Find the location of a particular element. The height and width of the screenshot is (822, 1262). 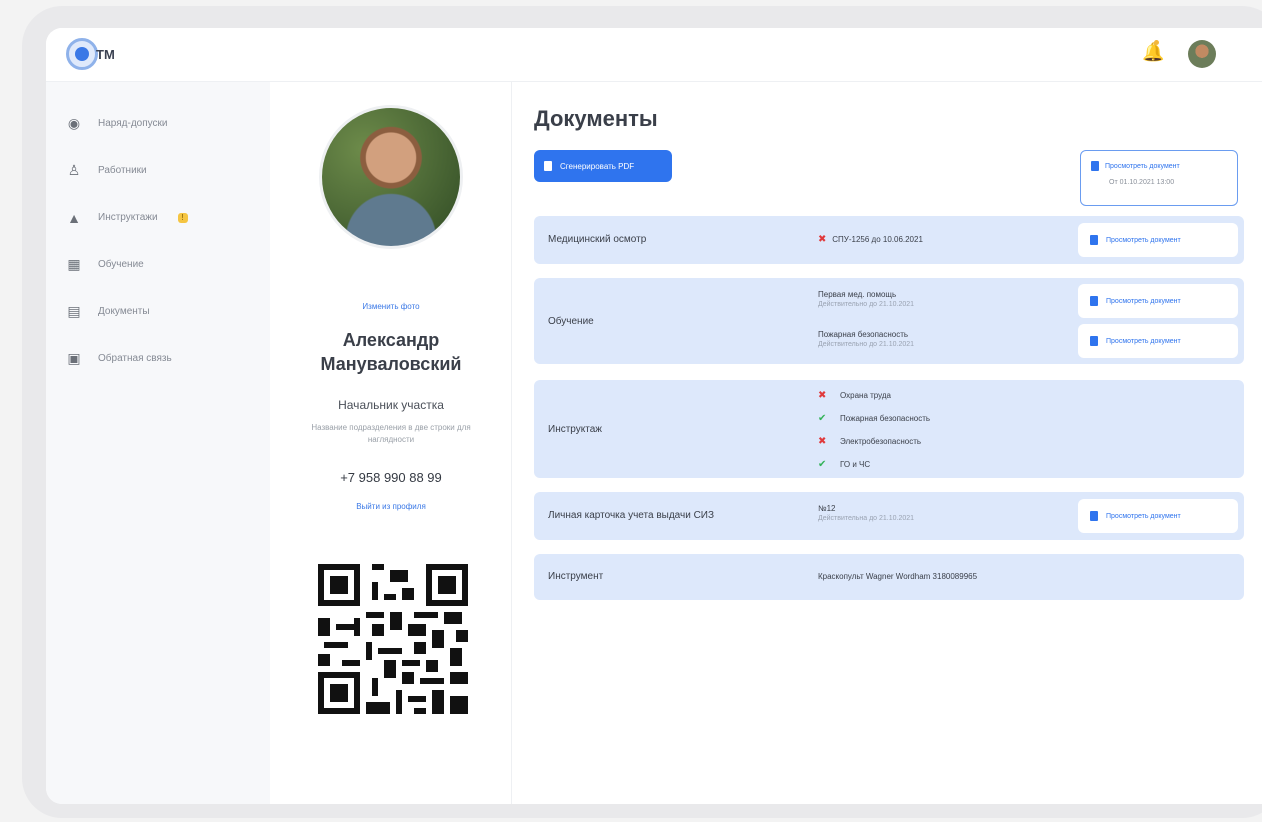

sidebar-item-documents: ▤ Документы is located at coordinates (158, 311).